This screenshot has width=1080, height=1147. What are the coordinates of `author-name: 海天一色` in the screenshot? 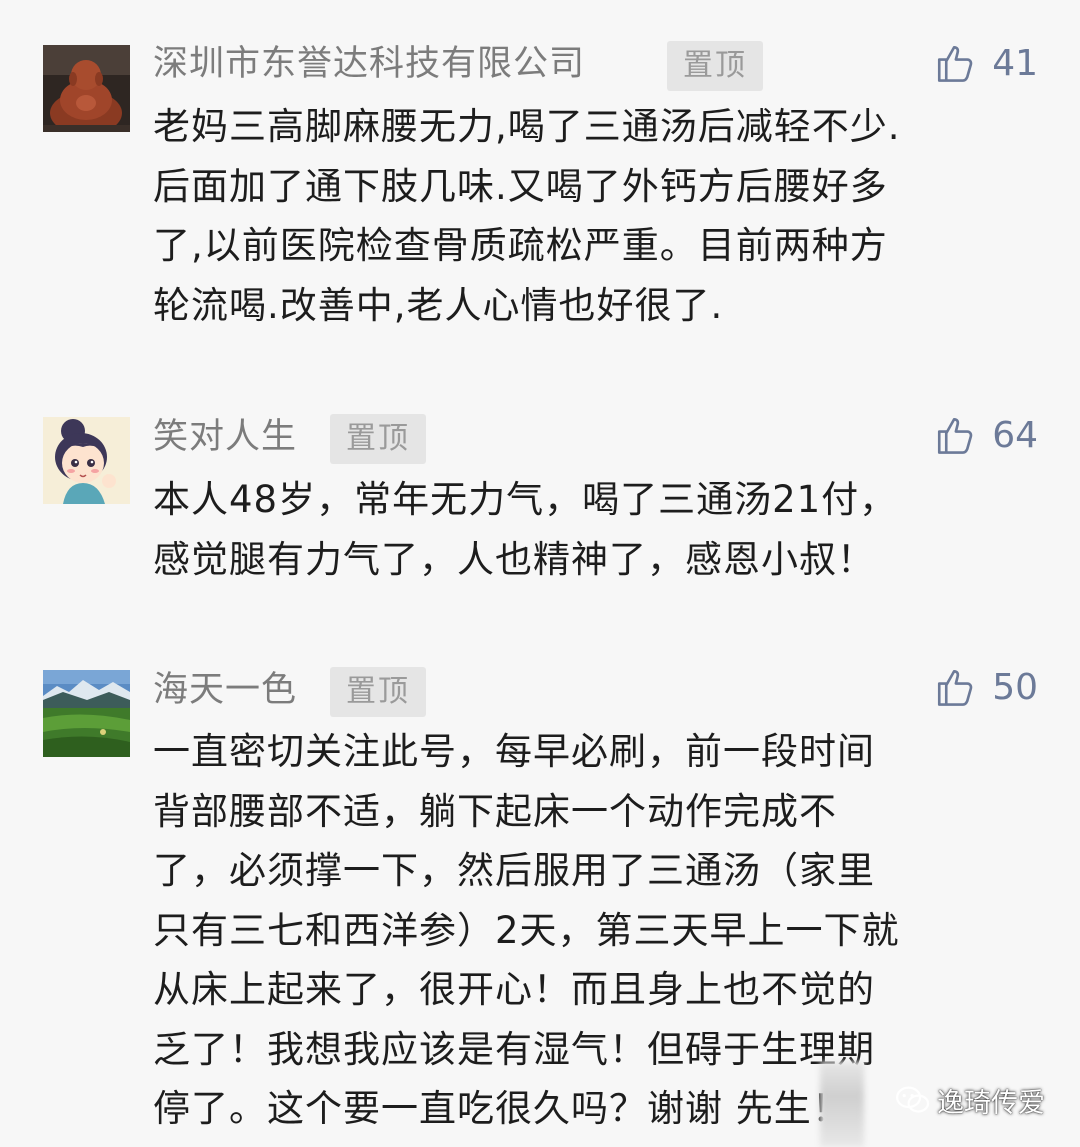 It's located at (225, 690).